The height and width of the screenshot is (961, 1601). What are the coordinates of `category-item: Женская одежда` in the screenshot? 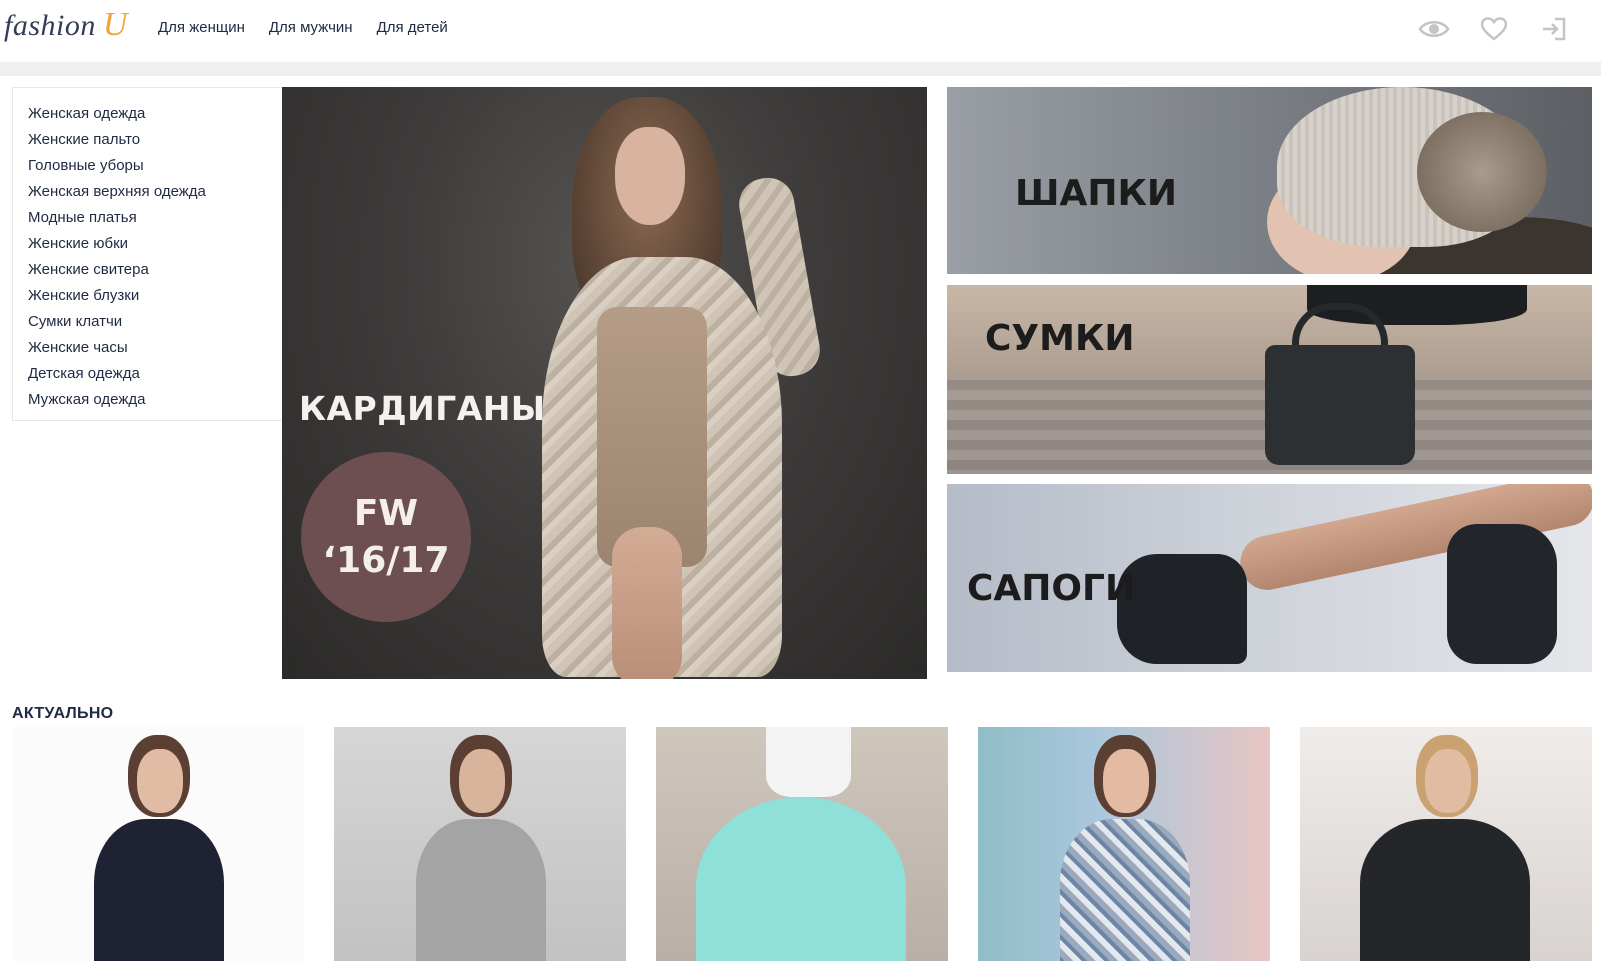 It's located at (147, 118).